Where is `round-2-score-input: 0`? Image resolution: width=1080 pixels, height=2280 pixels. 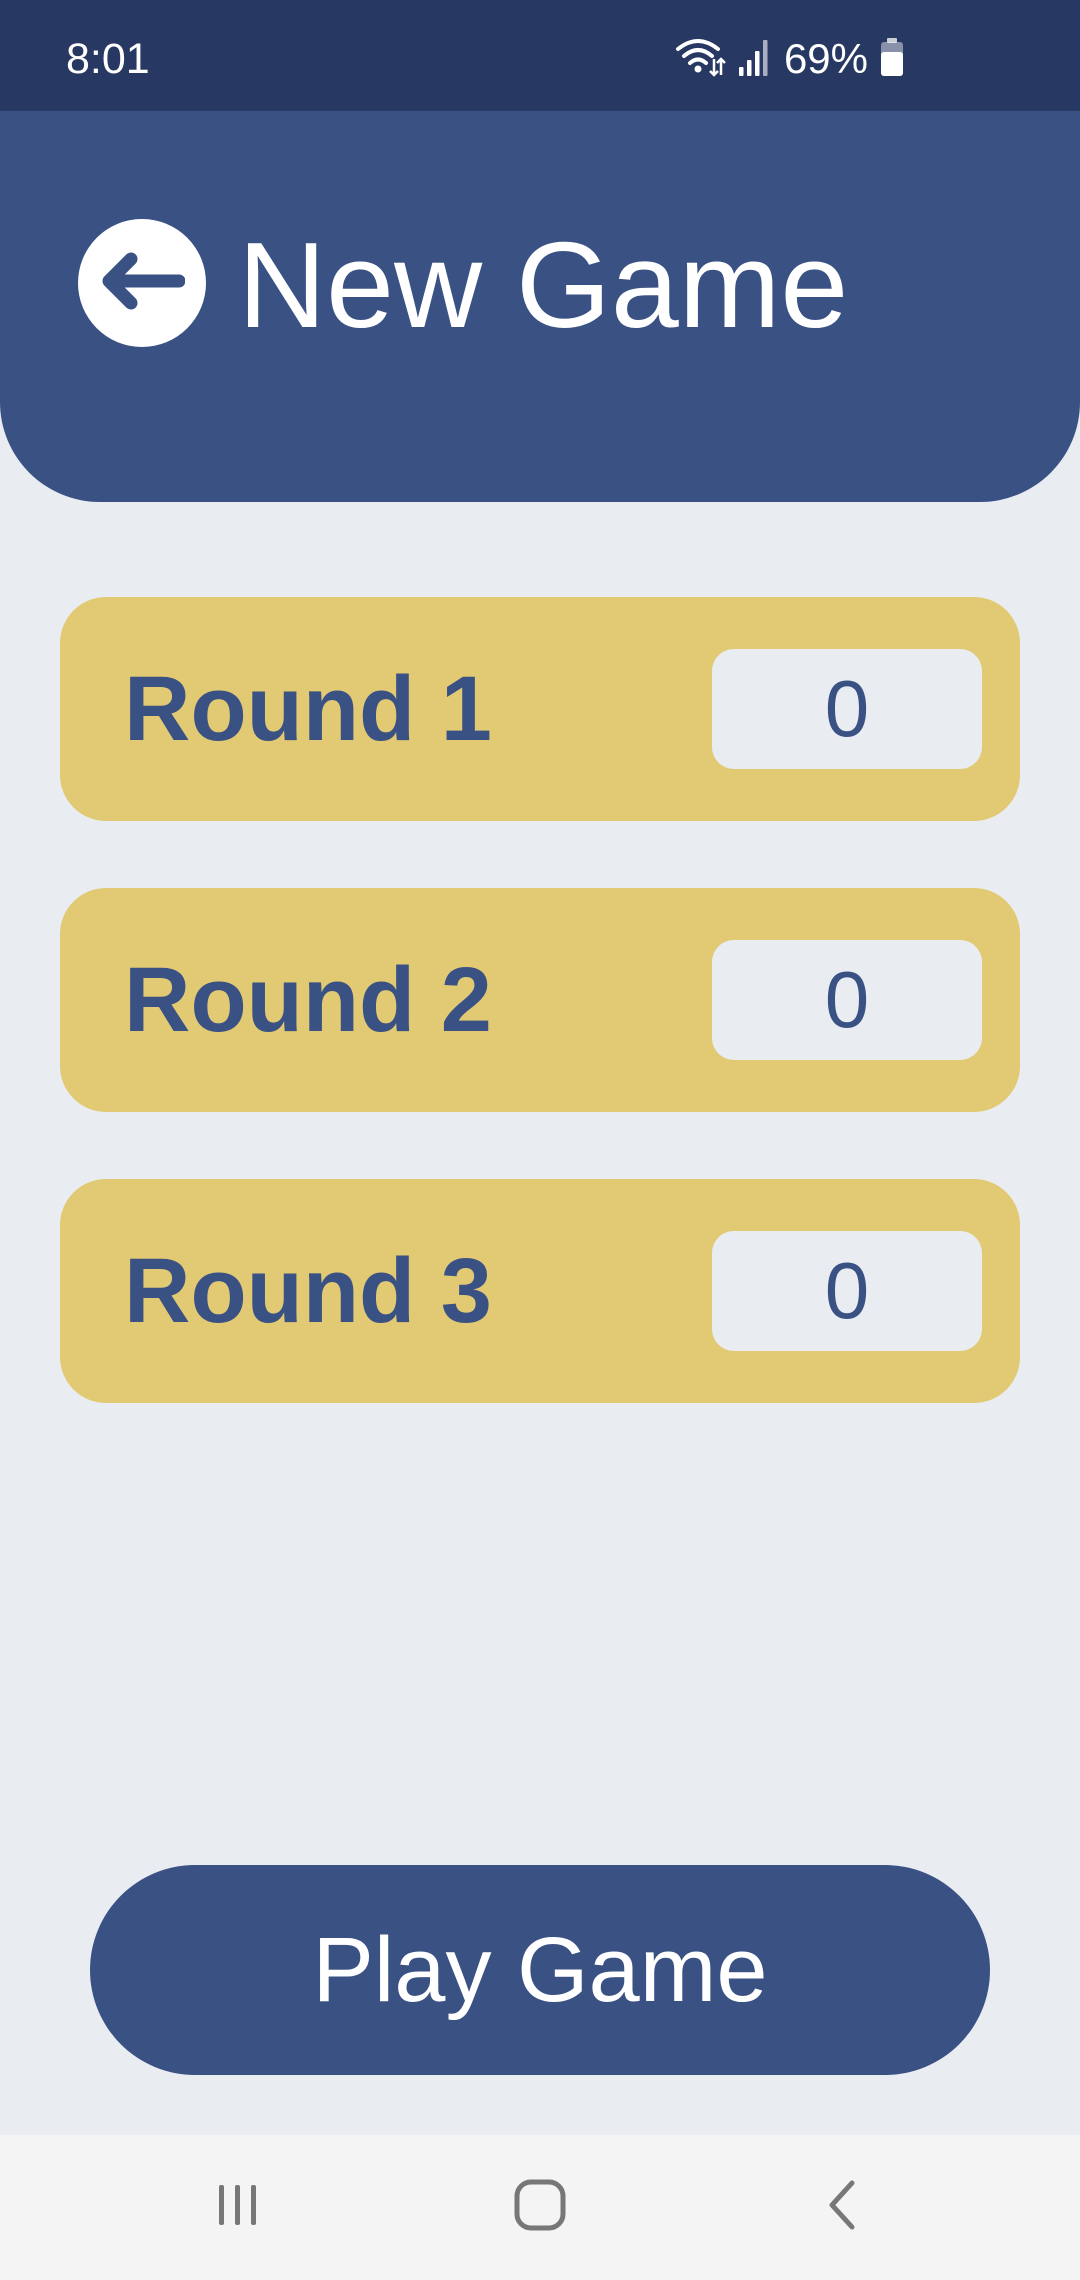 round-2-score-input: 0 is located at coordinates (847, 1000).